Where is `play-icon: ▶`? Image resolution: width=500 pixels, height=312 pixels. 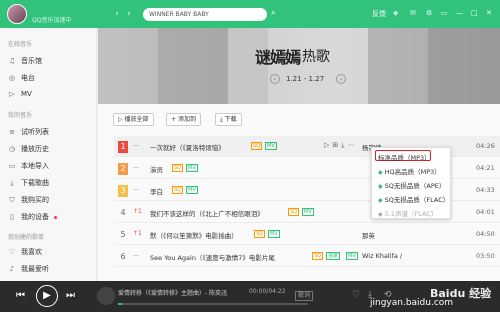
play-icon: ▶ is located at coordinates (47, 296).